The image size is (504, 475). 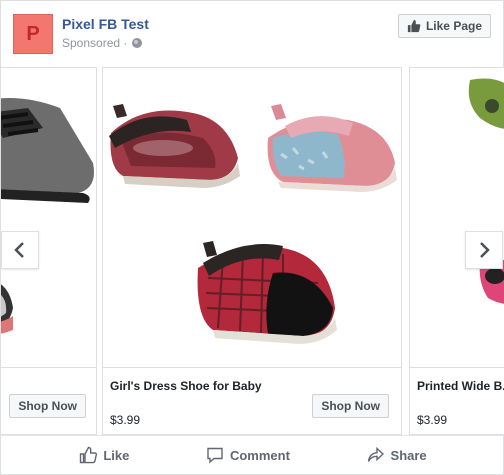 I want to click on carousel-next-button, so click(x=484, y=250).